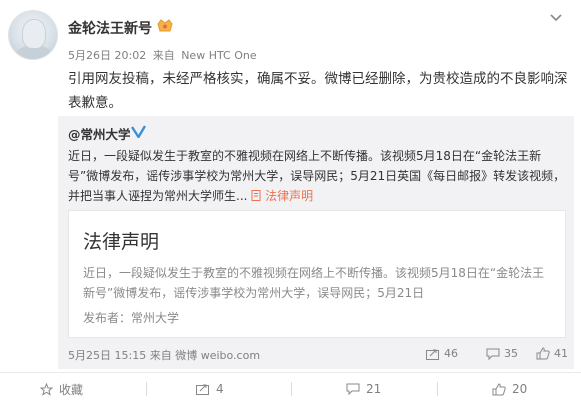  Describe the element at coordinates (552, 353) in the screenshot. I see `repost-like-stat: 41` at that location.